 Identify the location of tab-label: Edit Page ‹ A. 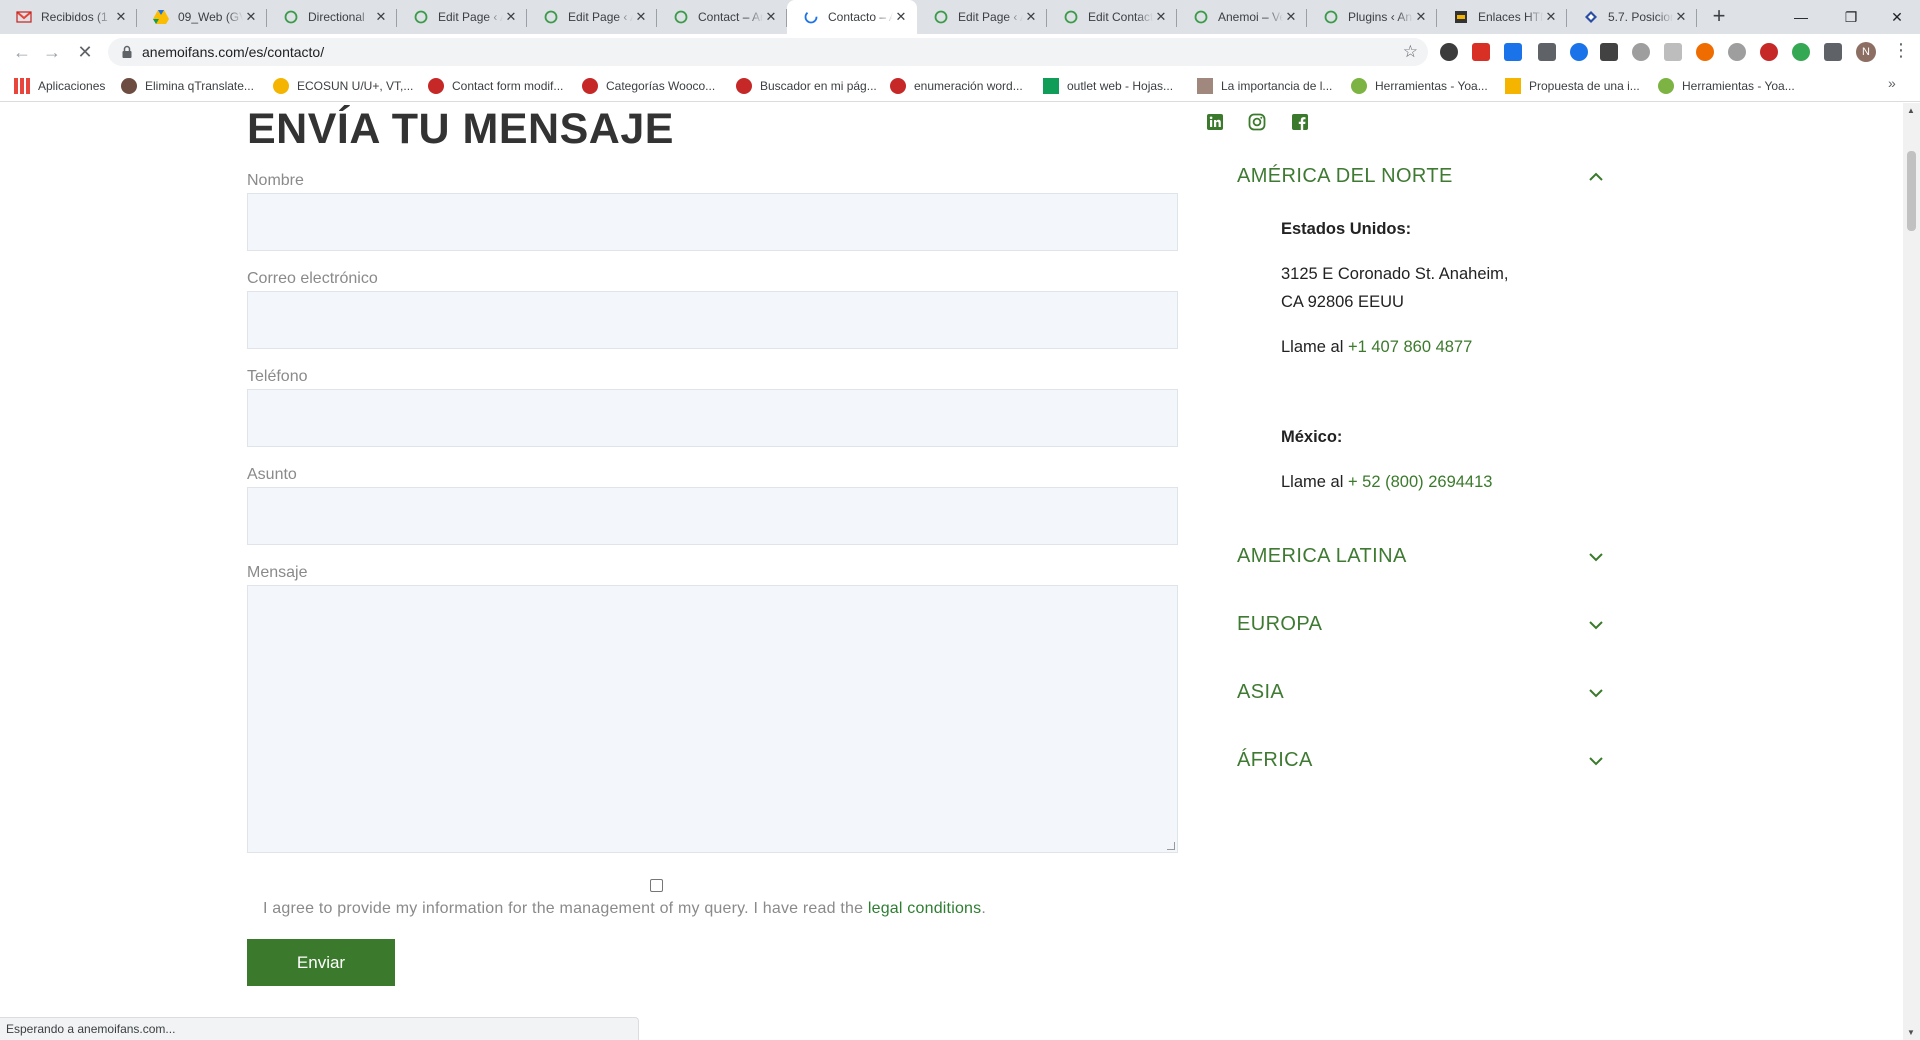
(990, 17).